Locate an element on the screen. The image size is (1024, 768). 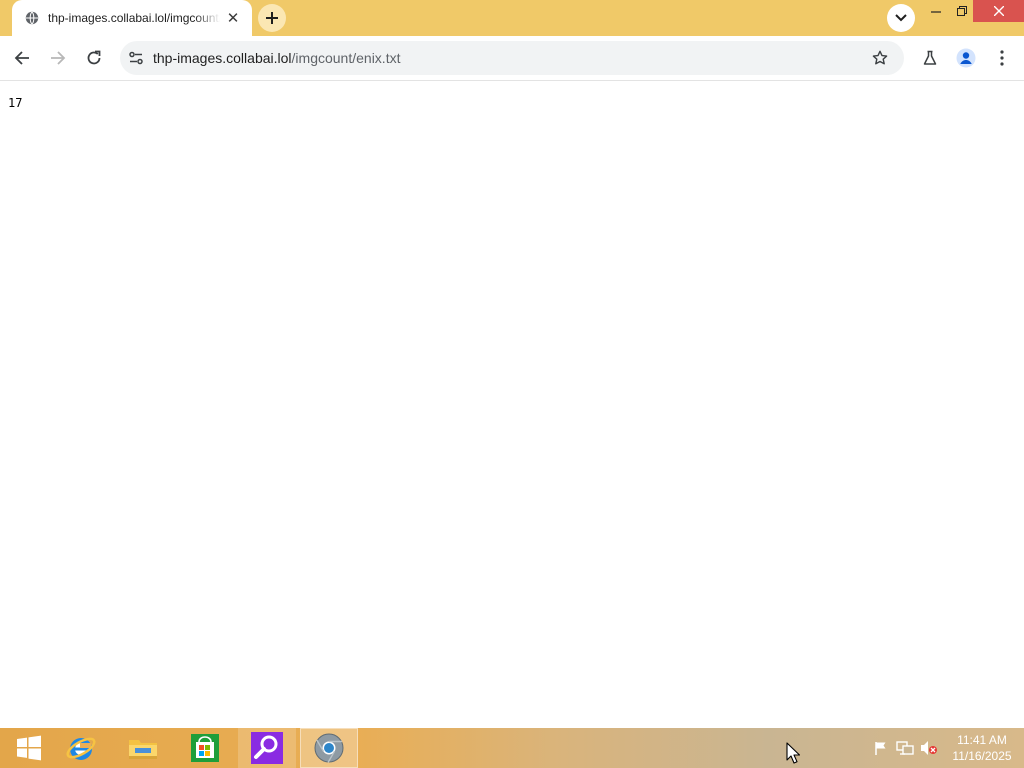
avatar-icon is located at coordinates (966, 58).